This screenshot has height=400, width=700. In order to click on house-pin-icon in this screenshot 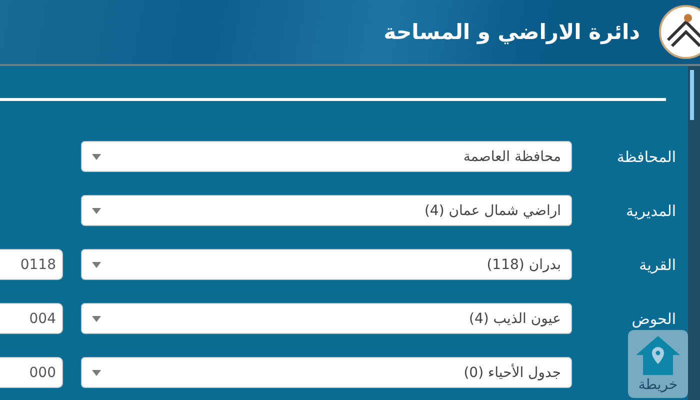, I will do `click(658, 355)`.